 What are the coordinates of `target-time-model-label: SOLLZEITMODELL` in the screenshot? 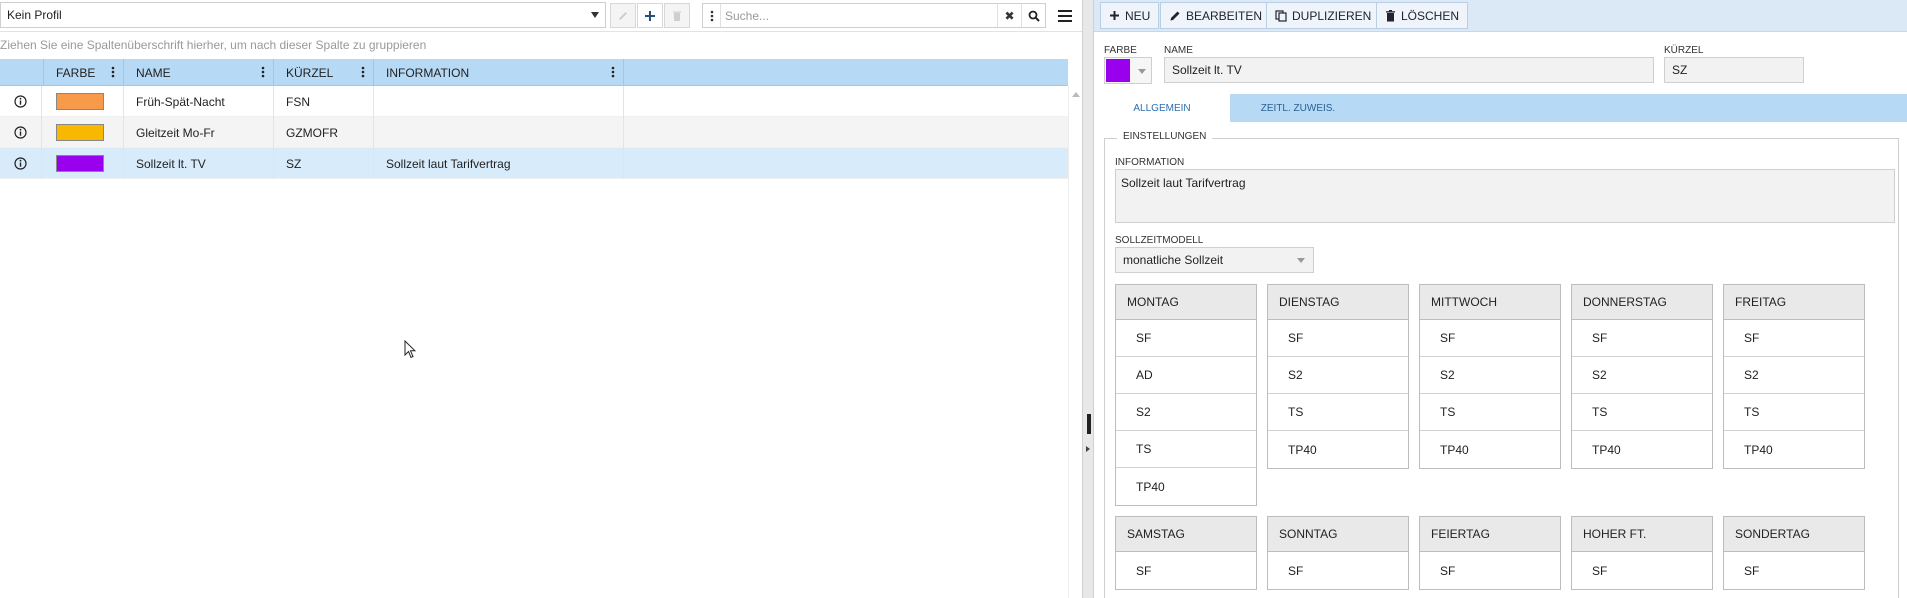 It's located at (1159, 240).